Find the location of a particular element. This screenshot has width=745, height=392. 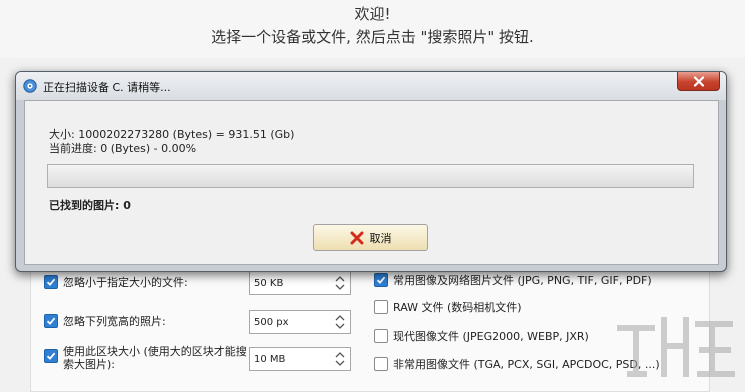

option-label: 使用此区块大小 (使用大的区块才能搜索大图片): is located at coordinates (155, 358).